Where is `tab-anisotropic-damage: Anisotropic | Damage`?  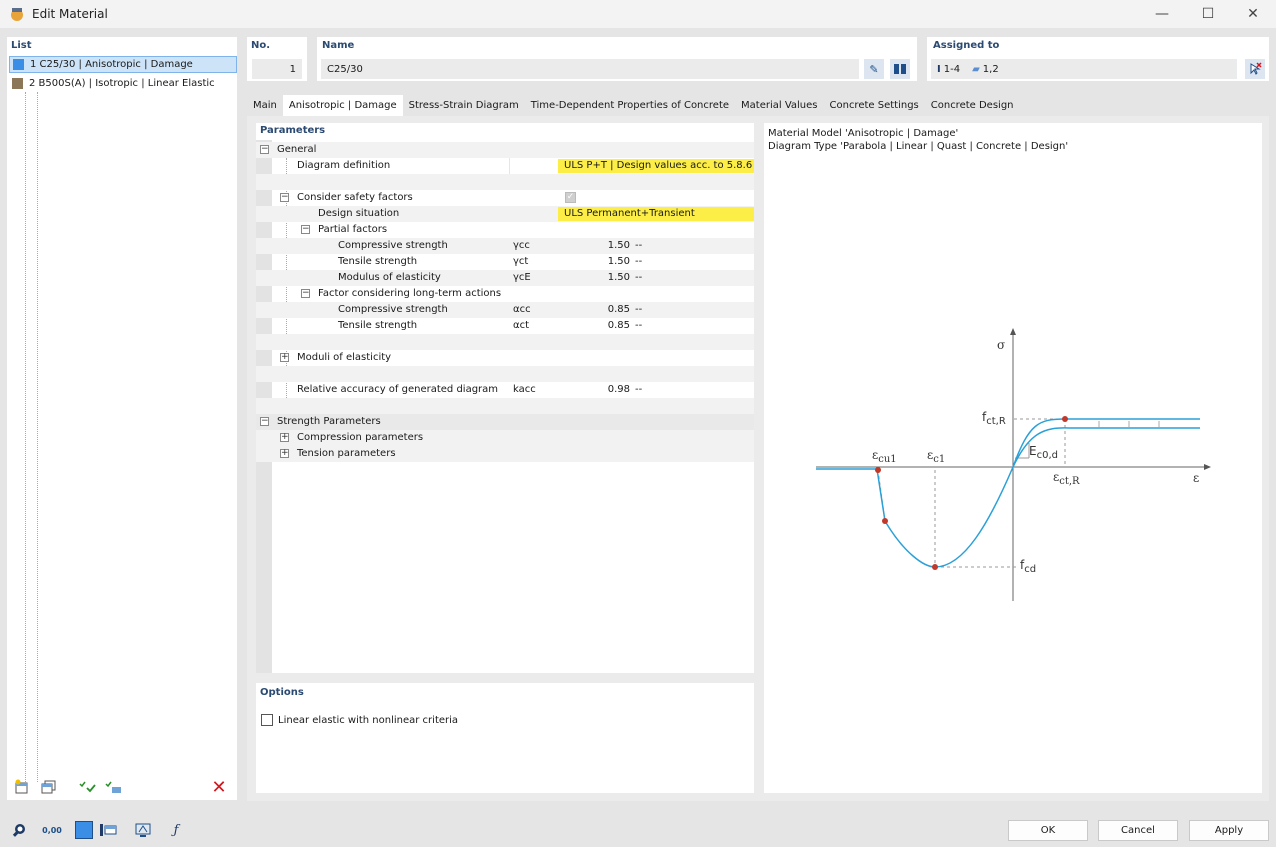
tab-anisotropic-damage: Anisotropic | Damage is located at coordinates (342, 105).